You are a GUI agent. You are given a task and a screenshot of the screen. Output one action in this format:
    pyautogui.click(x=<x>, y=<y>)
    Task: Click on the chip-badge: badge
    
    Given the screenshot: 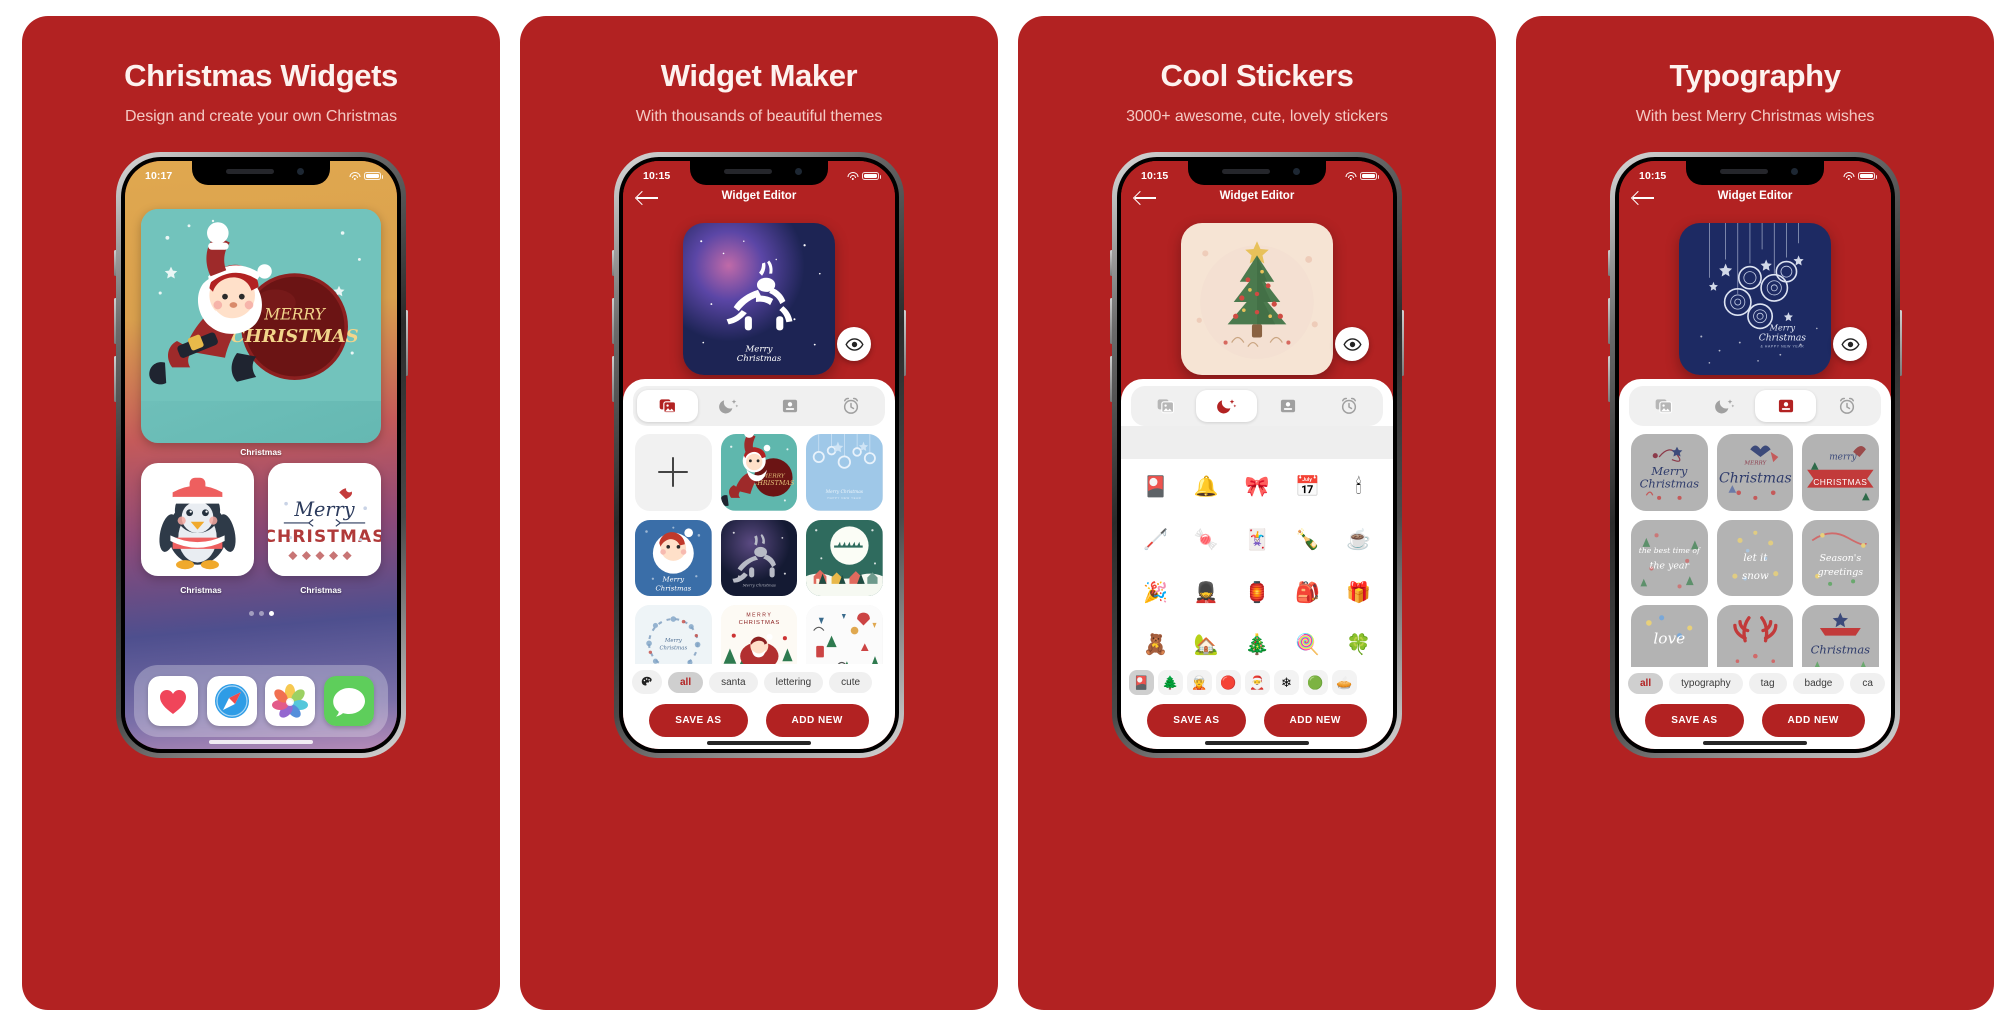 What is the action you would take?
    pyautogui.click(x=1818, y=683)
    